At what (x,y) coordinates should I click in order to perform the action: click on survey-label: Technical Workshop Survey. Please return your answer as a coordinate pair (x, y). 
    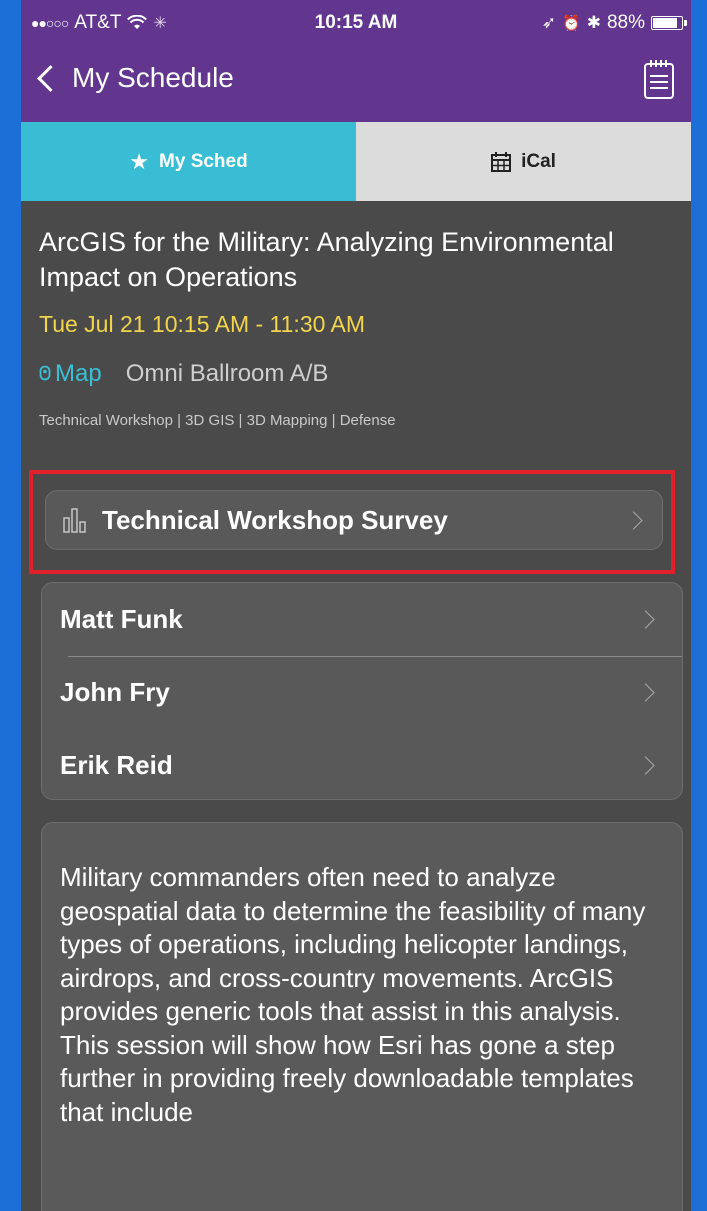
    Looking at the image, I should click on (275, 519).